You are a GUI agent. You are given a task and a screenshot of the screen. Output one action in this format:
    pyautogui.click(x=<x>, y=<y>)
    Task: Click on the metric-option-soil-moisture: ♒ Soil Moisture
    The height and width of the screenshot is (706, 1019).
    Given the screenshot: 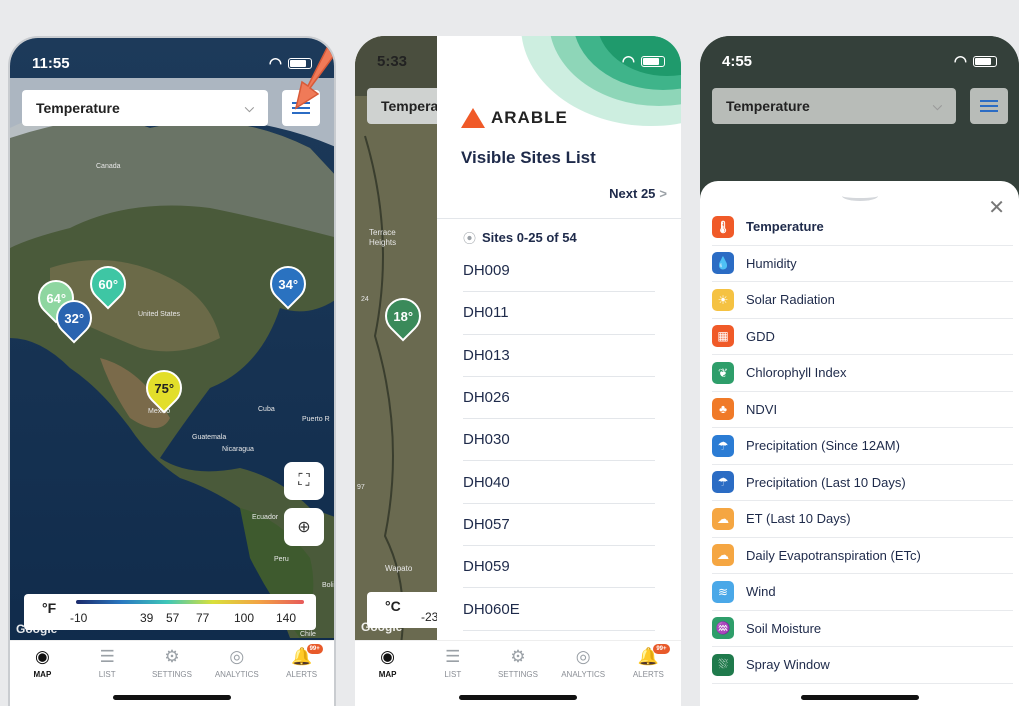 What is the action you would take?
    pyautogui.click(x=862, y=629)
    